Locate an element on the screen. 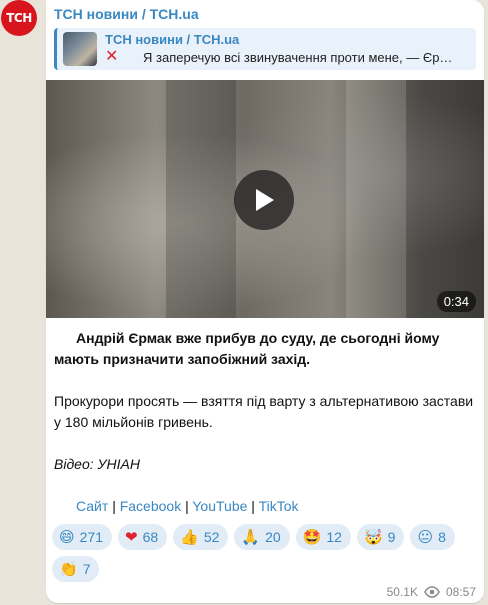 This screenshot has height=605, width=488. reaction-button: 🙏 20 is located at coordinates (262, 537).